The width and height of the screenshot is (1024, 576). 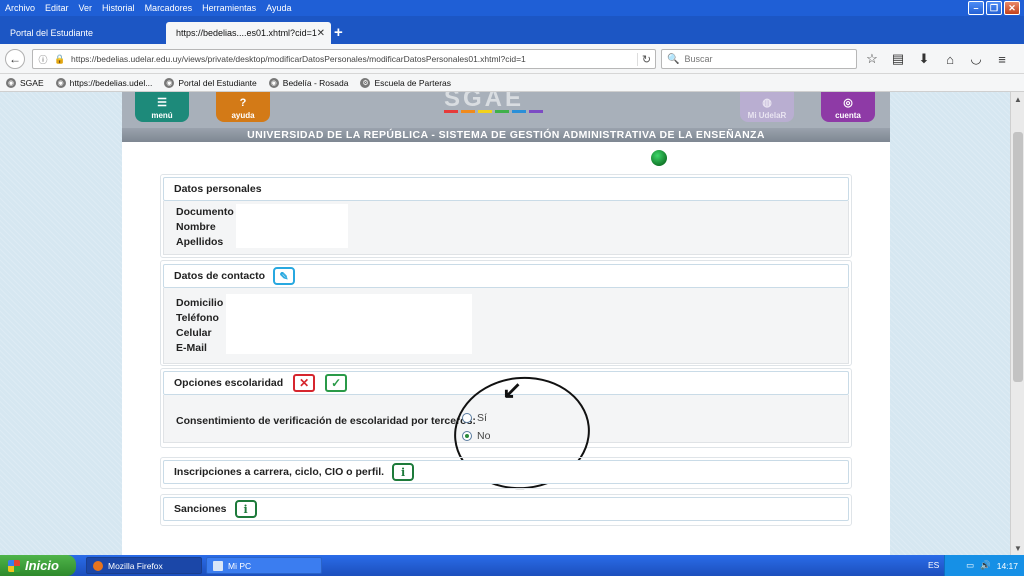 What do you see at coordinates (493, 111) in the screenshot?
I see `sgae-logo-bars` at bounding box center [493, 111].